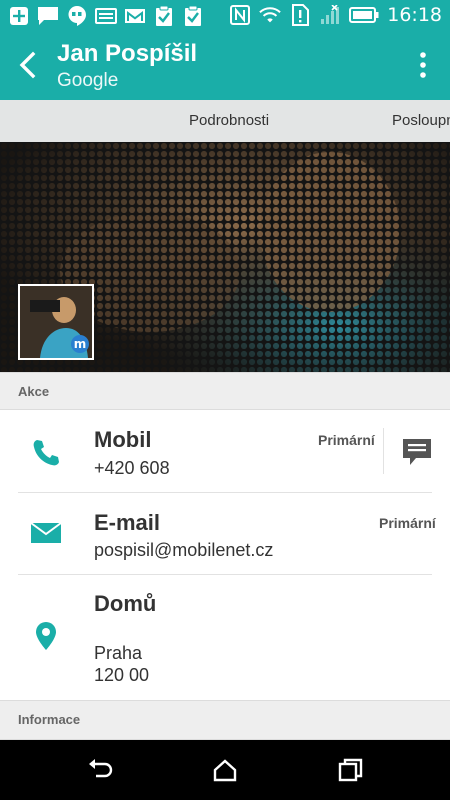 Image resolution: width=450 pixels, height=800 pixels. I want to click on section-title: Akce, so click(34, 391).